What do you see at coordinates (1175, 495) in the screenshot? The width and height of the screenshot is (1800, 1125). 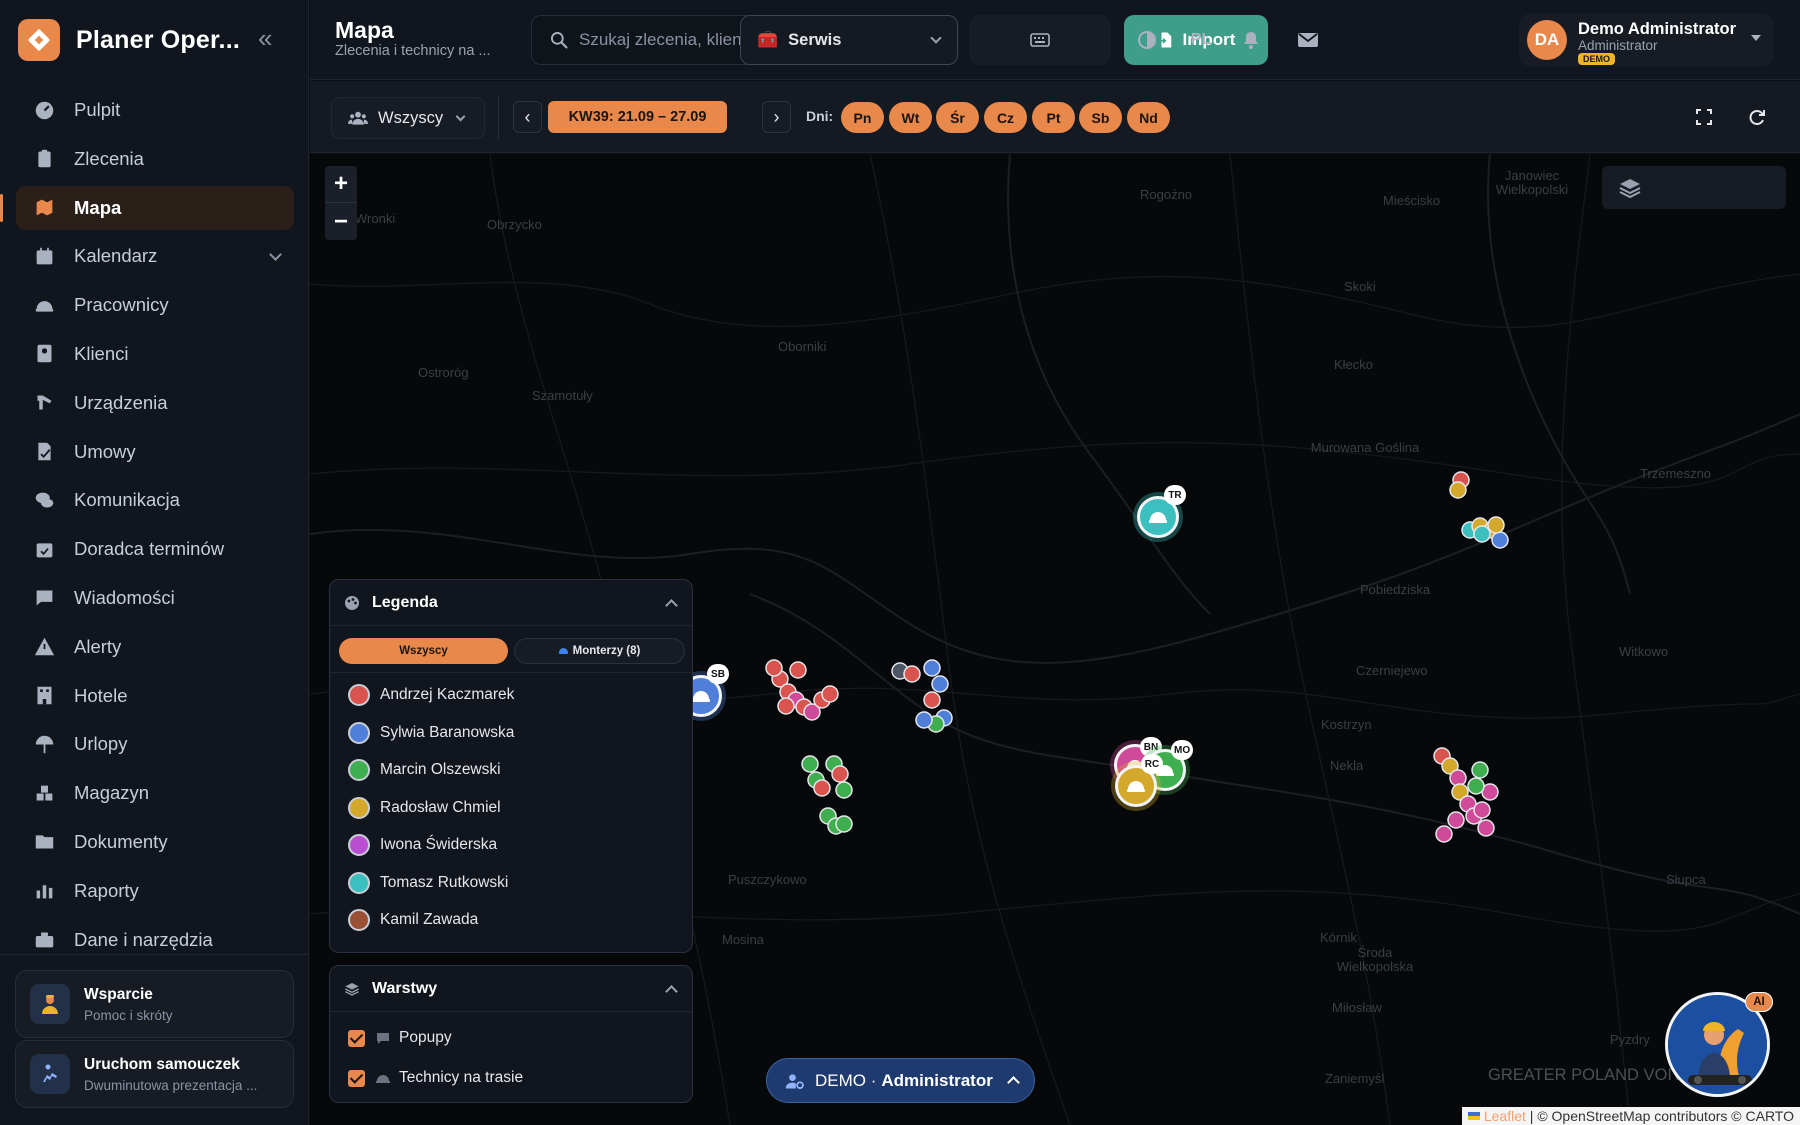 I see `technician-initials-badge: TR` at bounding box center [1175, 495].